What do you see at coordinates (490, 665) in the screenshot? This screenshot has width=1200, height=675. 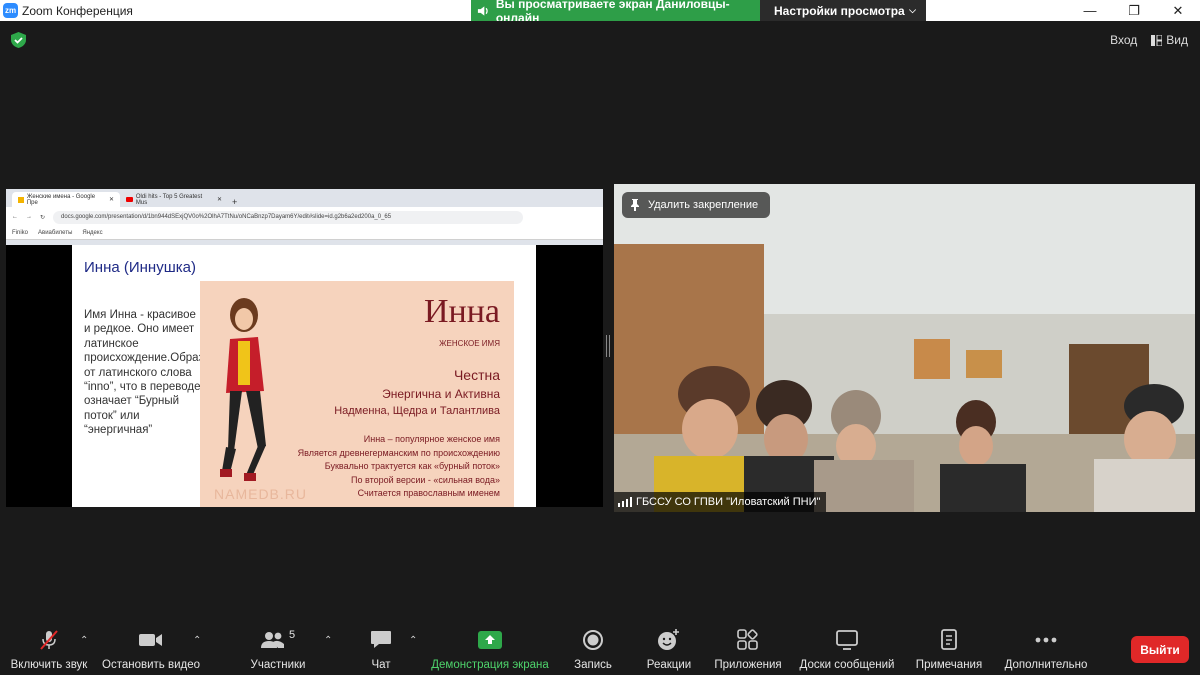 I see `share-screen-label: Демонстрация экрана` at bounding box center [490, 665].